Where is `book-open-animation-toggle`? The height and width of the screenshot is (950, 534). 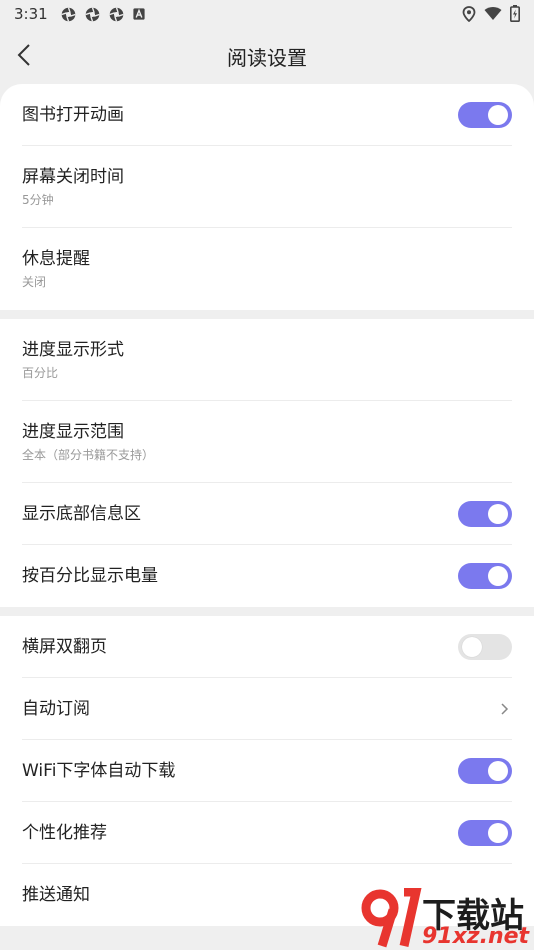
book-open-animation-toggle is located at coordinates (485, 114).